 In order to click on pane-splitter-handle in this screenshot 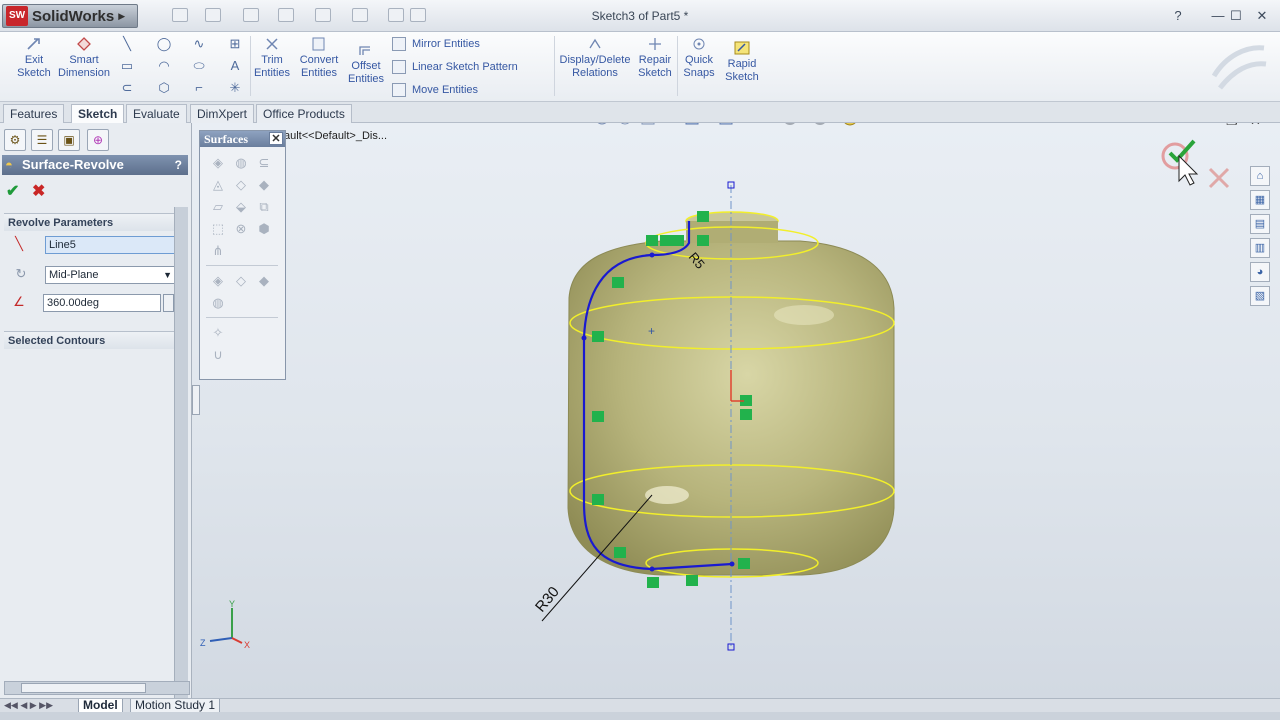, I will do `click(196, 400)`.